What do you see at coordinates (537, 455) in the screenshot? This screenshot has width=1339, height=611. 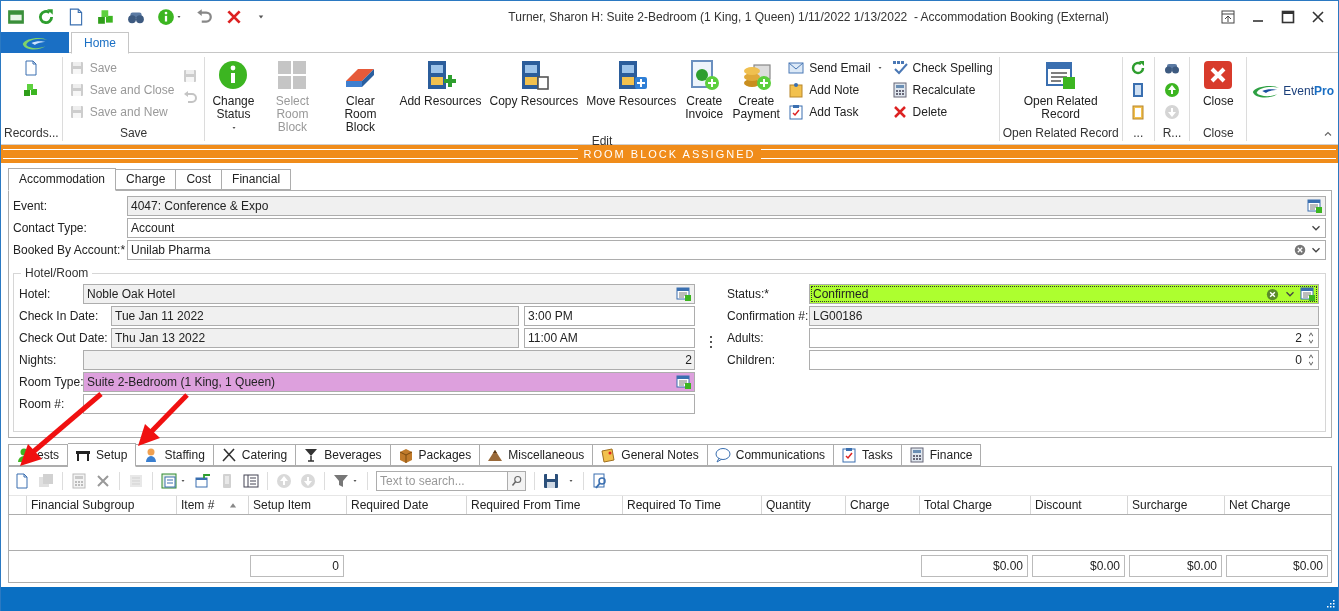 I see `detail-tab: Miscellaneous` at bounding box center [537, 455].